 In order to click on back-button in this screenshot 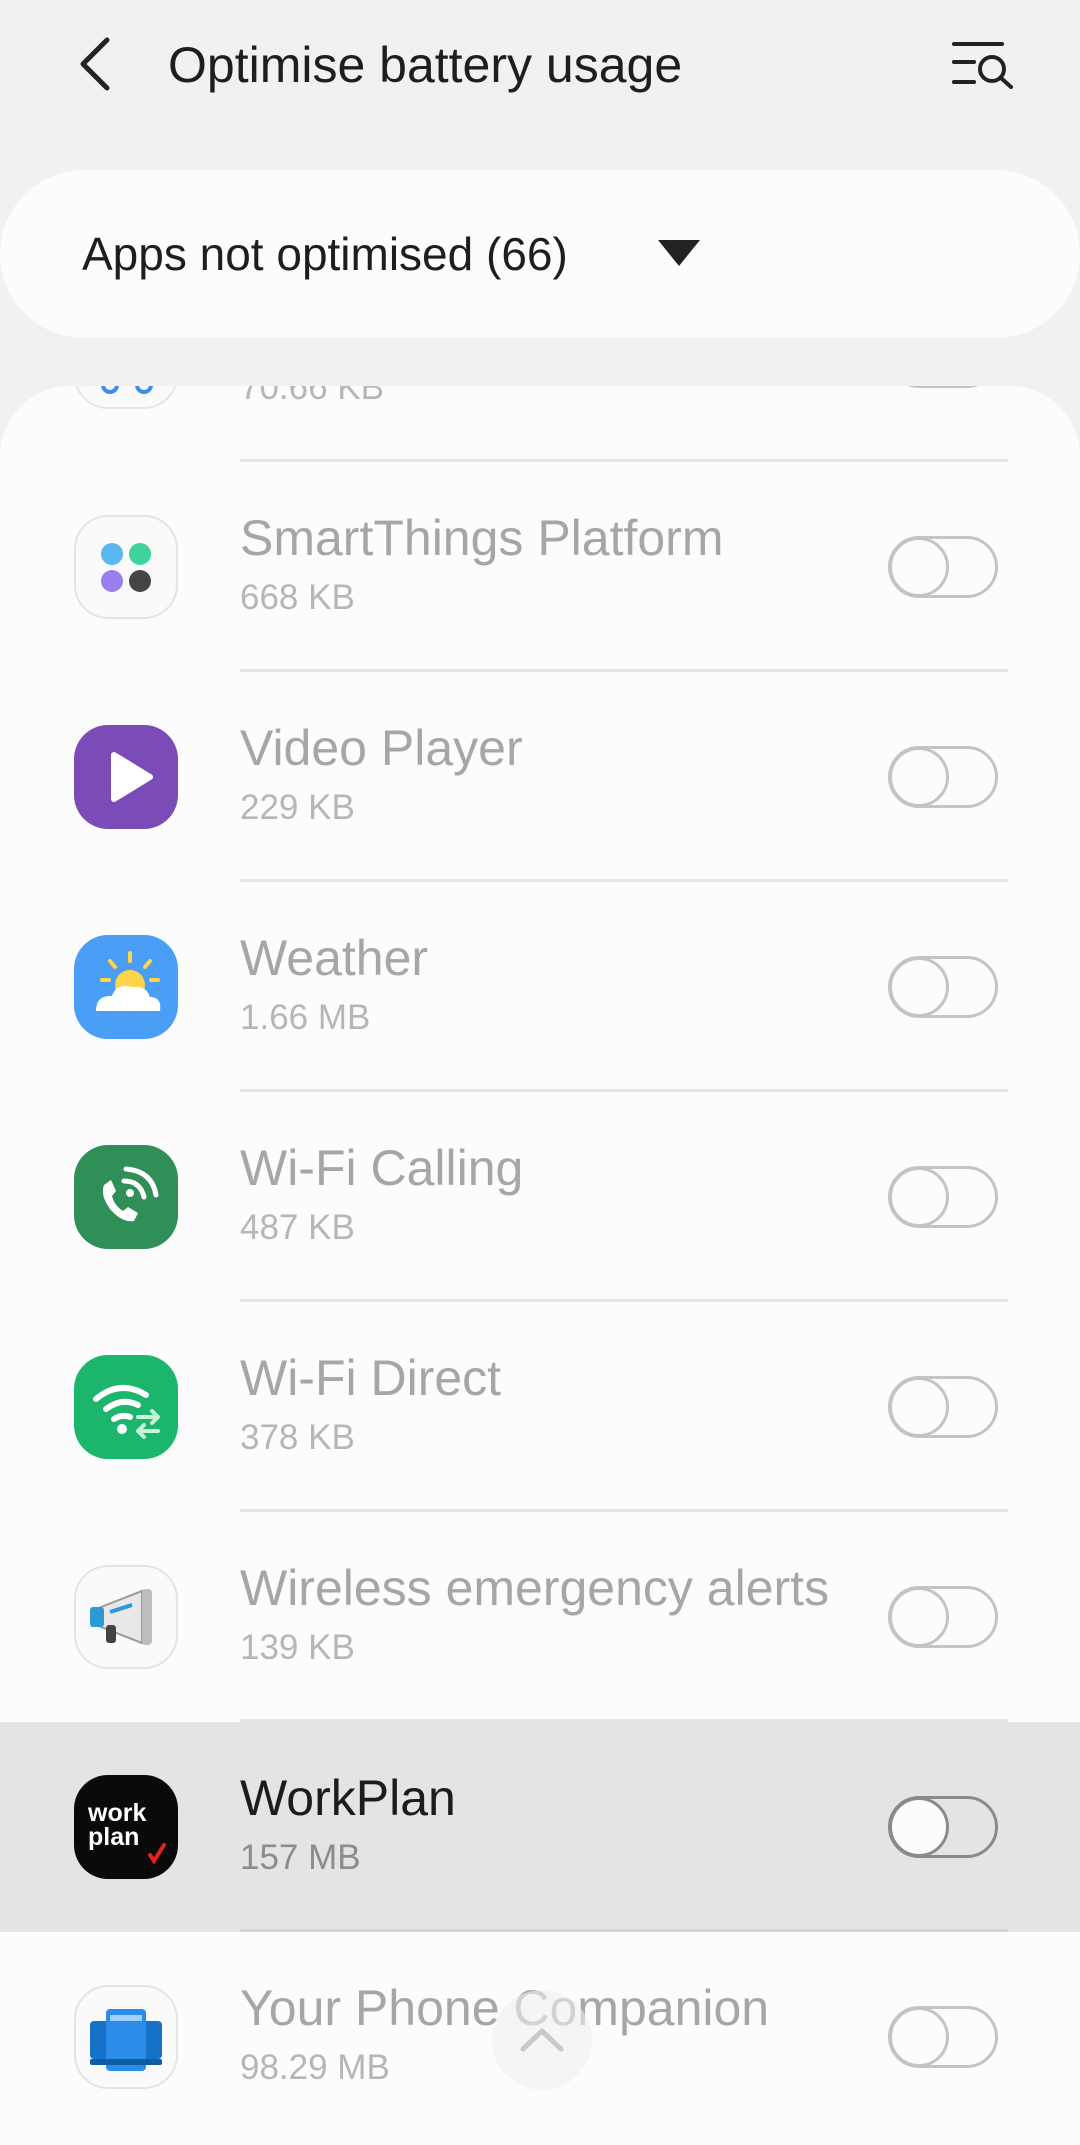, I will do `click(95, 64)`.